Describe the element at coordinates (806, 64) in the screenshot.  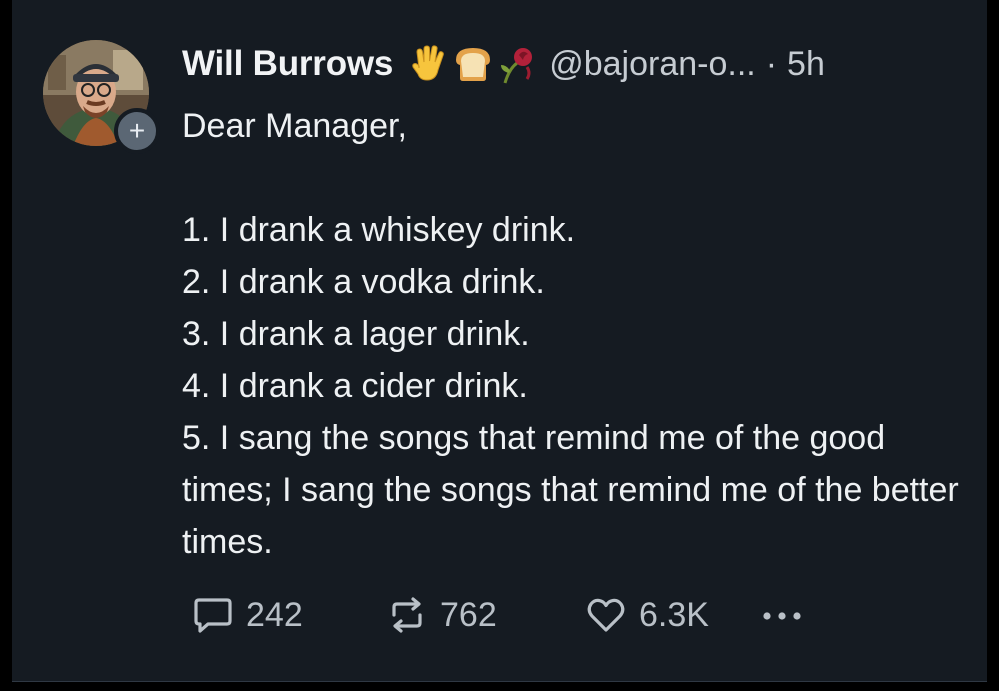
I see `post-timestamp: 5h` at that location.